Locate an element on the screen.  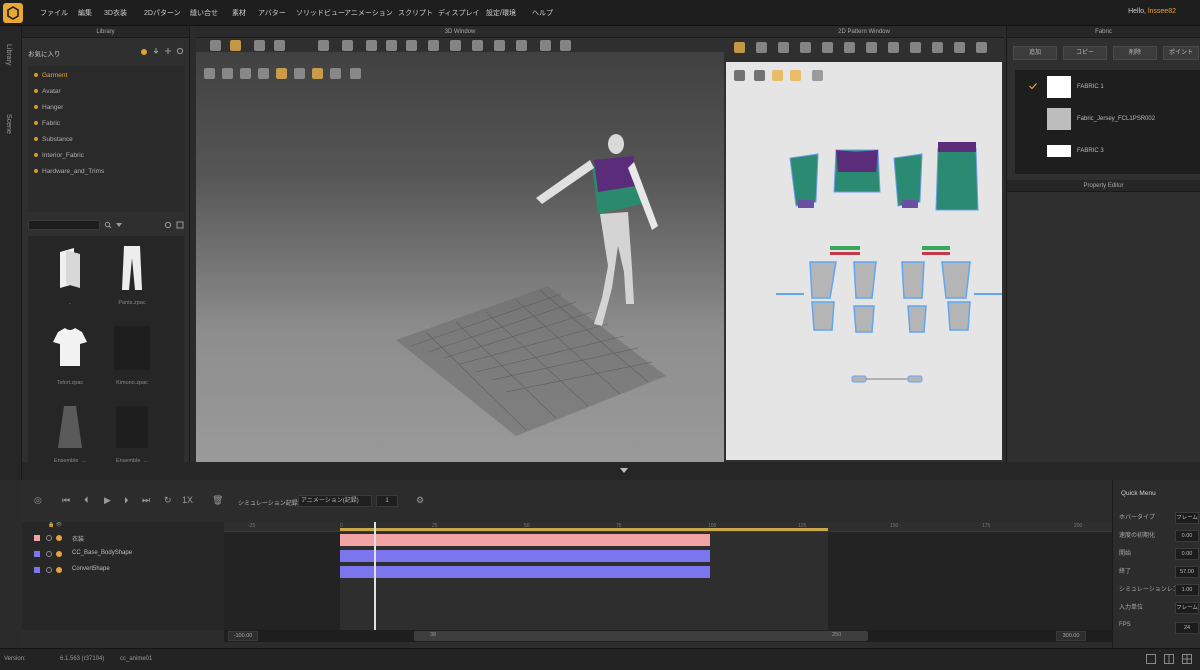
range-highlight is located at coordinates (584, 529).